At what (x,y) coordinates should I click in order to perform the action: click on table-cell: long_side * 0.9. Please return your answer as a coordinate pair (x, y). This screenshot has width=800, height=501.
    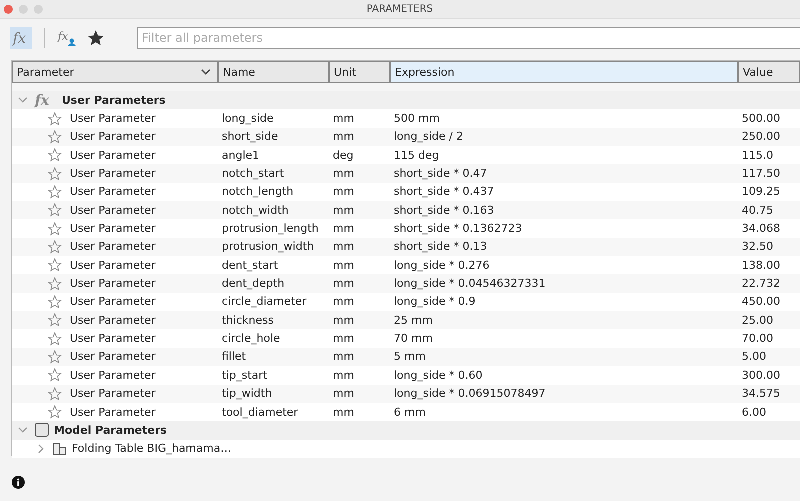
    Looking at the image, I should click on (435, 301).